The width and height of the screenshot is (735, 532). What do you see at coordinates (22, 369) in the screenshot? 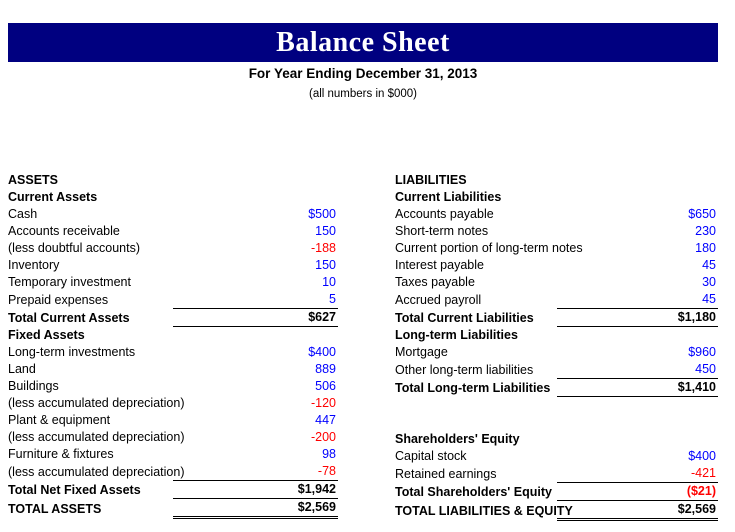
I see `line-item-label: Land` at bounding box center [22, 369].